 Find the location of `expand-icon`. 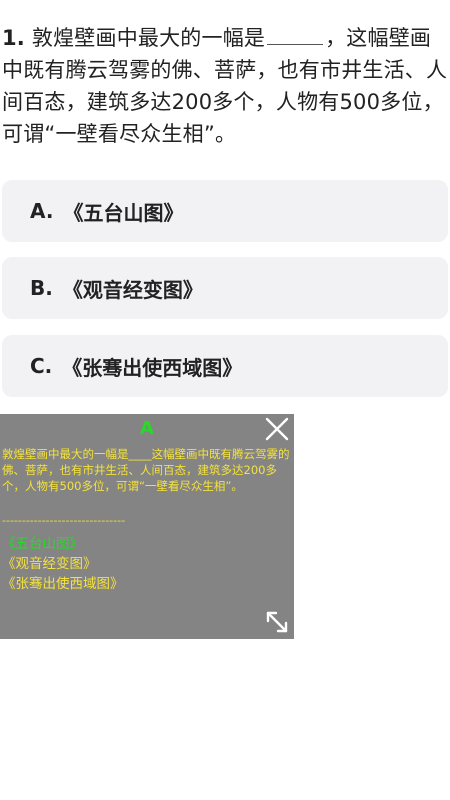

expand-icon is located at coordinates (277, 622).